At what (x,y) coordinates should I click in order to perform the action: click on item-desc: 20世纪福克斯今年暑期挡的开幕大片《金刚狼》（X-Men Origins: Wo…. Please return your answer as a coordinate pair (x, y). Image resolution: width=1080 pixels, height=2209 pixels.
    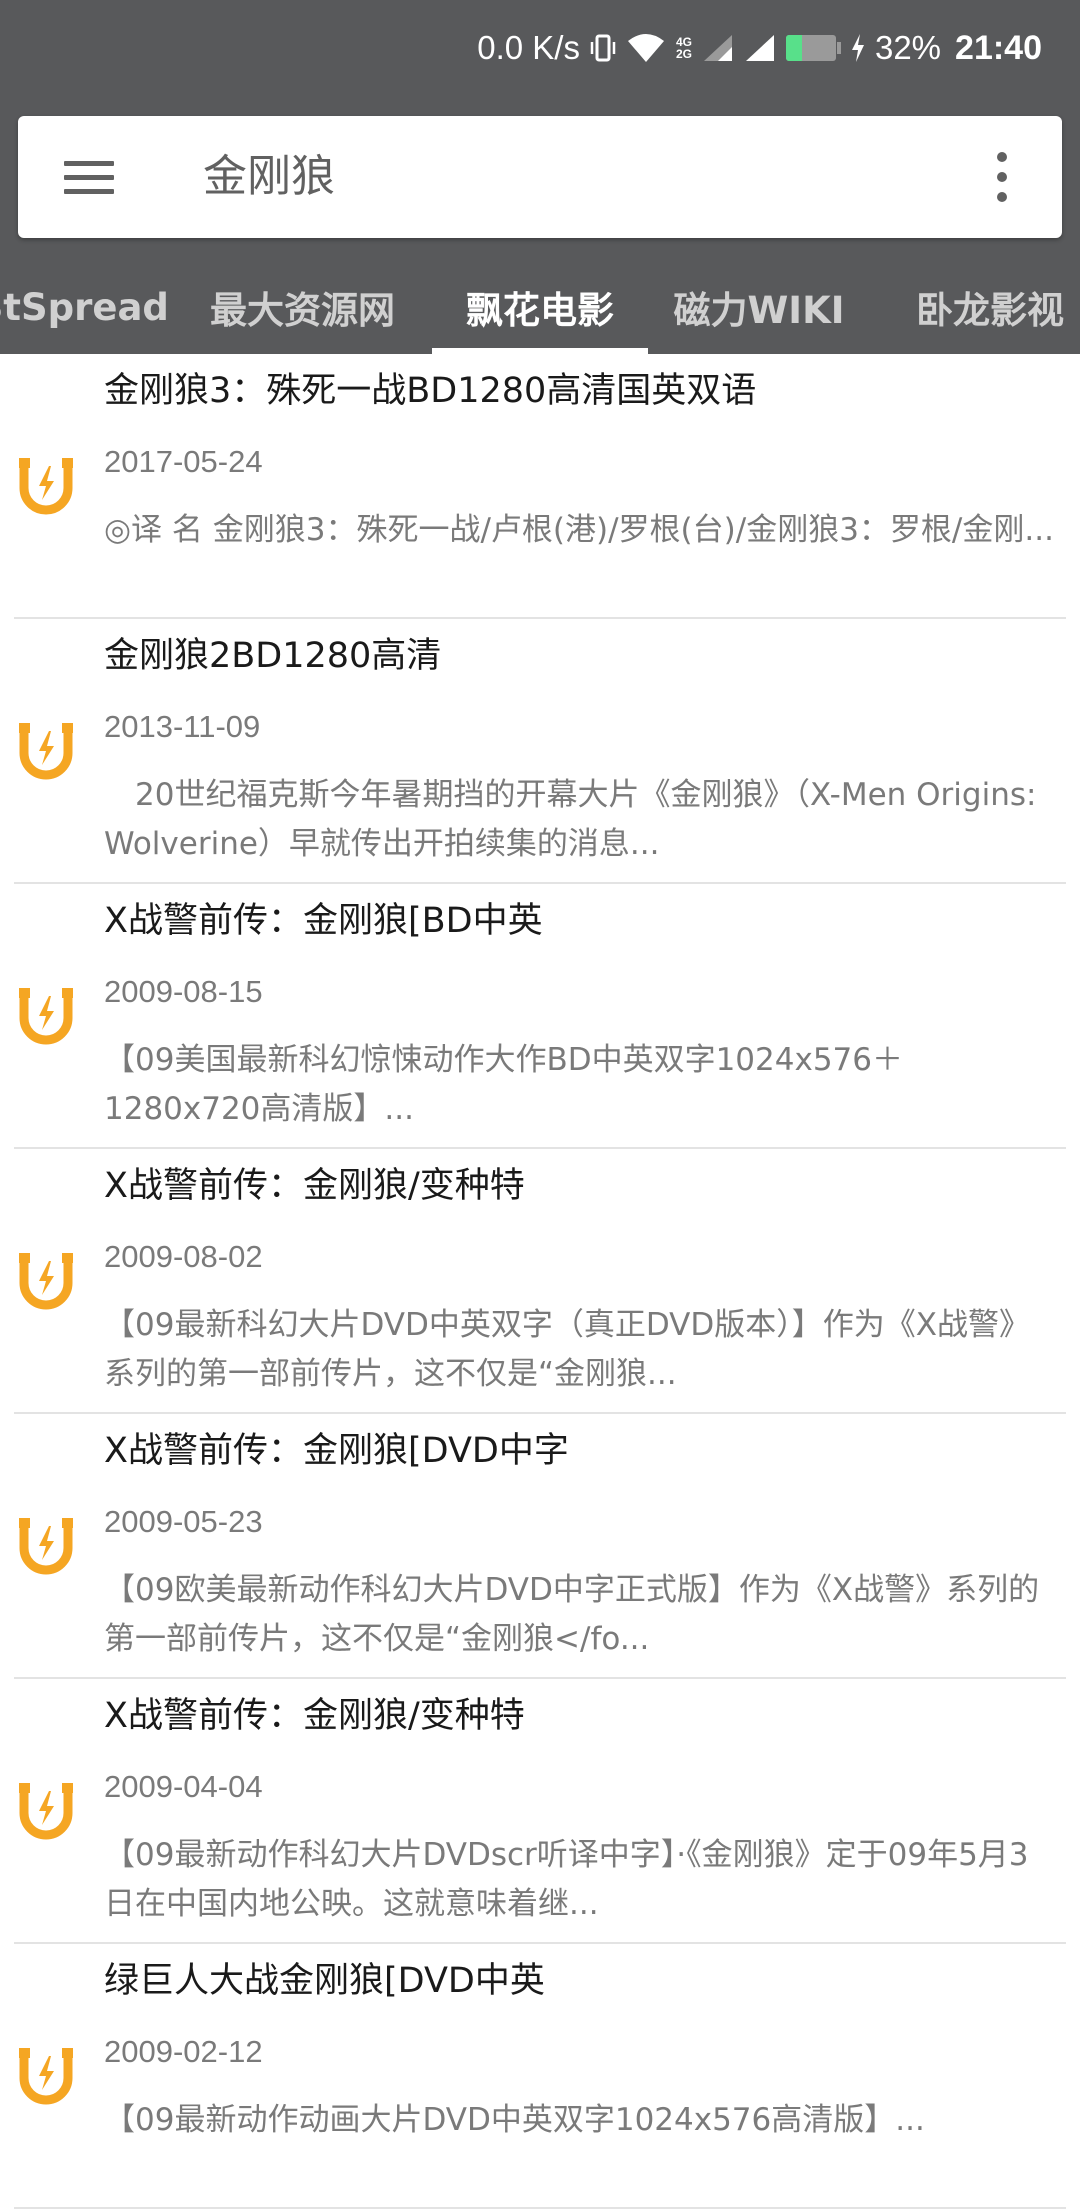
    Looking at the image, I should click on (570, 819).